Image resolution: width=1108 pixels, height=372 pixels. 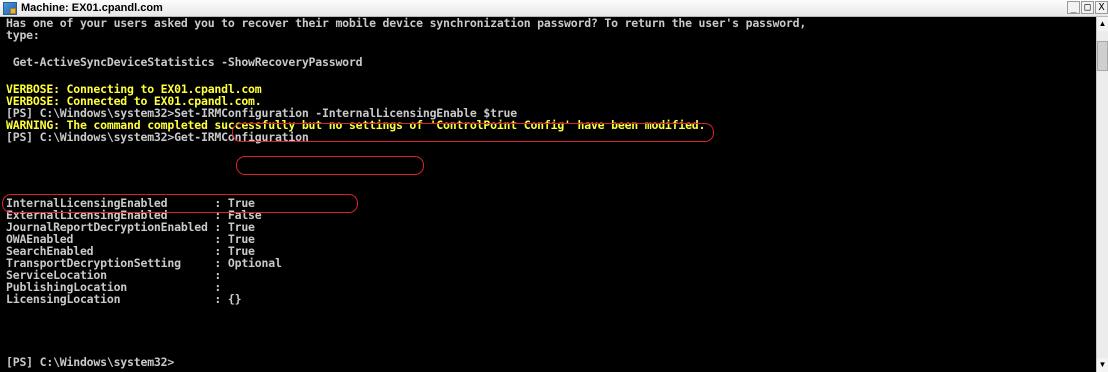 I want to click on window-title: Machine: EX01.cpandl.com, so click(x=92, y=8).